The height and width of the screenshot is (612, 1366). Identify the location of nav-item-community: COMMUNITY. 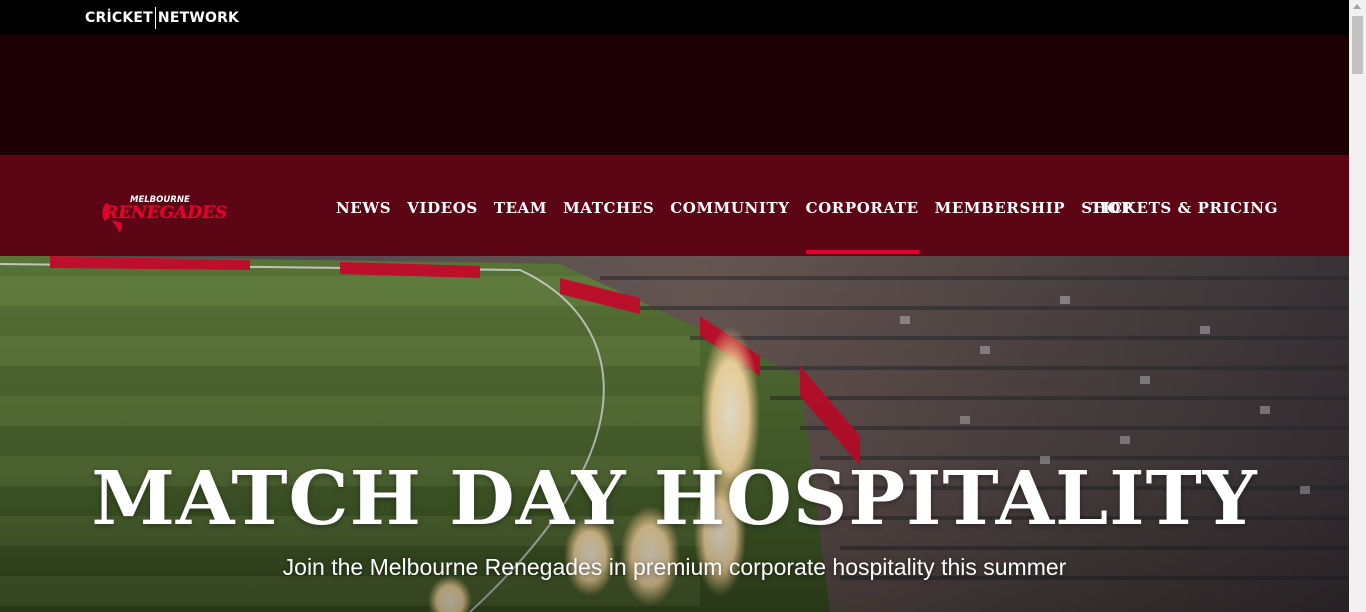
(729, 208).